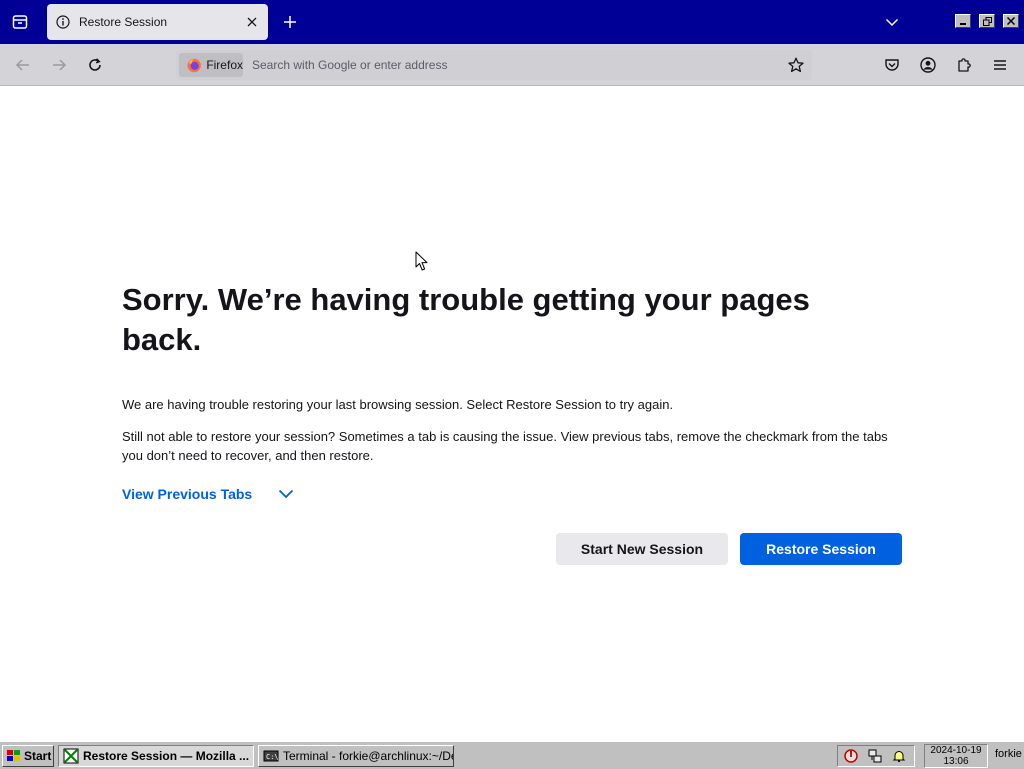 The height and width of the screenshot is (769, 1024). I want to click on account-button, so click(928, 65).